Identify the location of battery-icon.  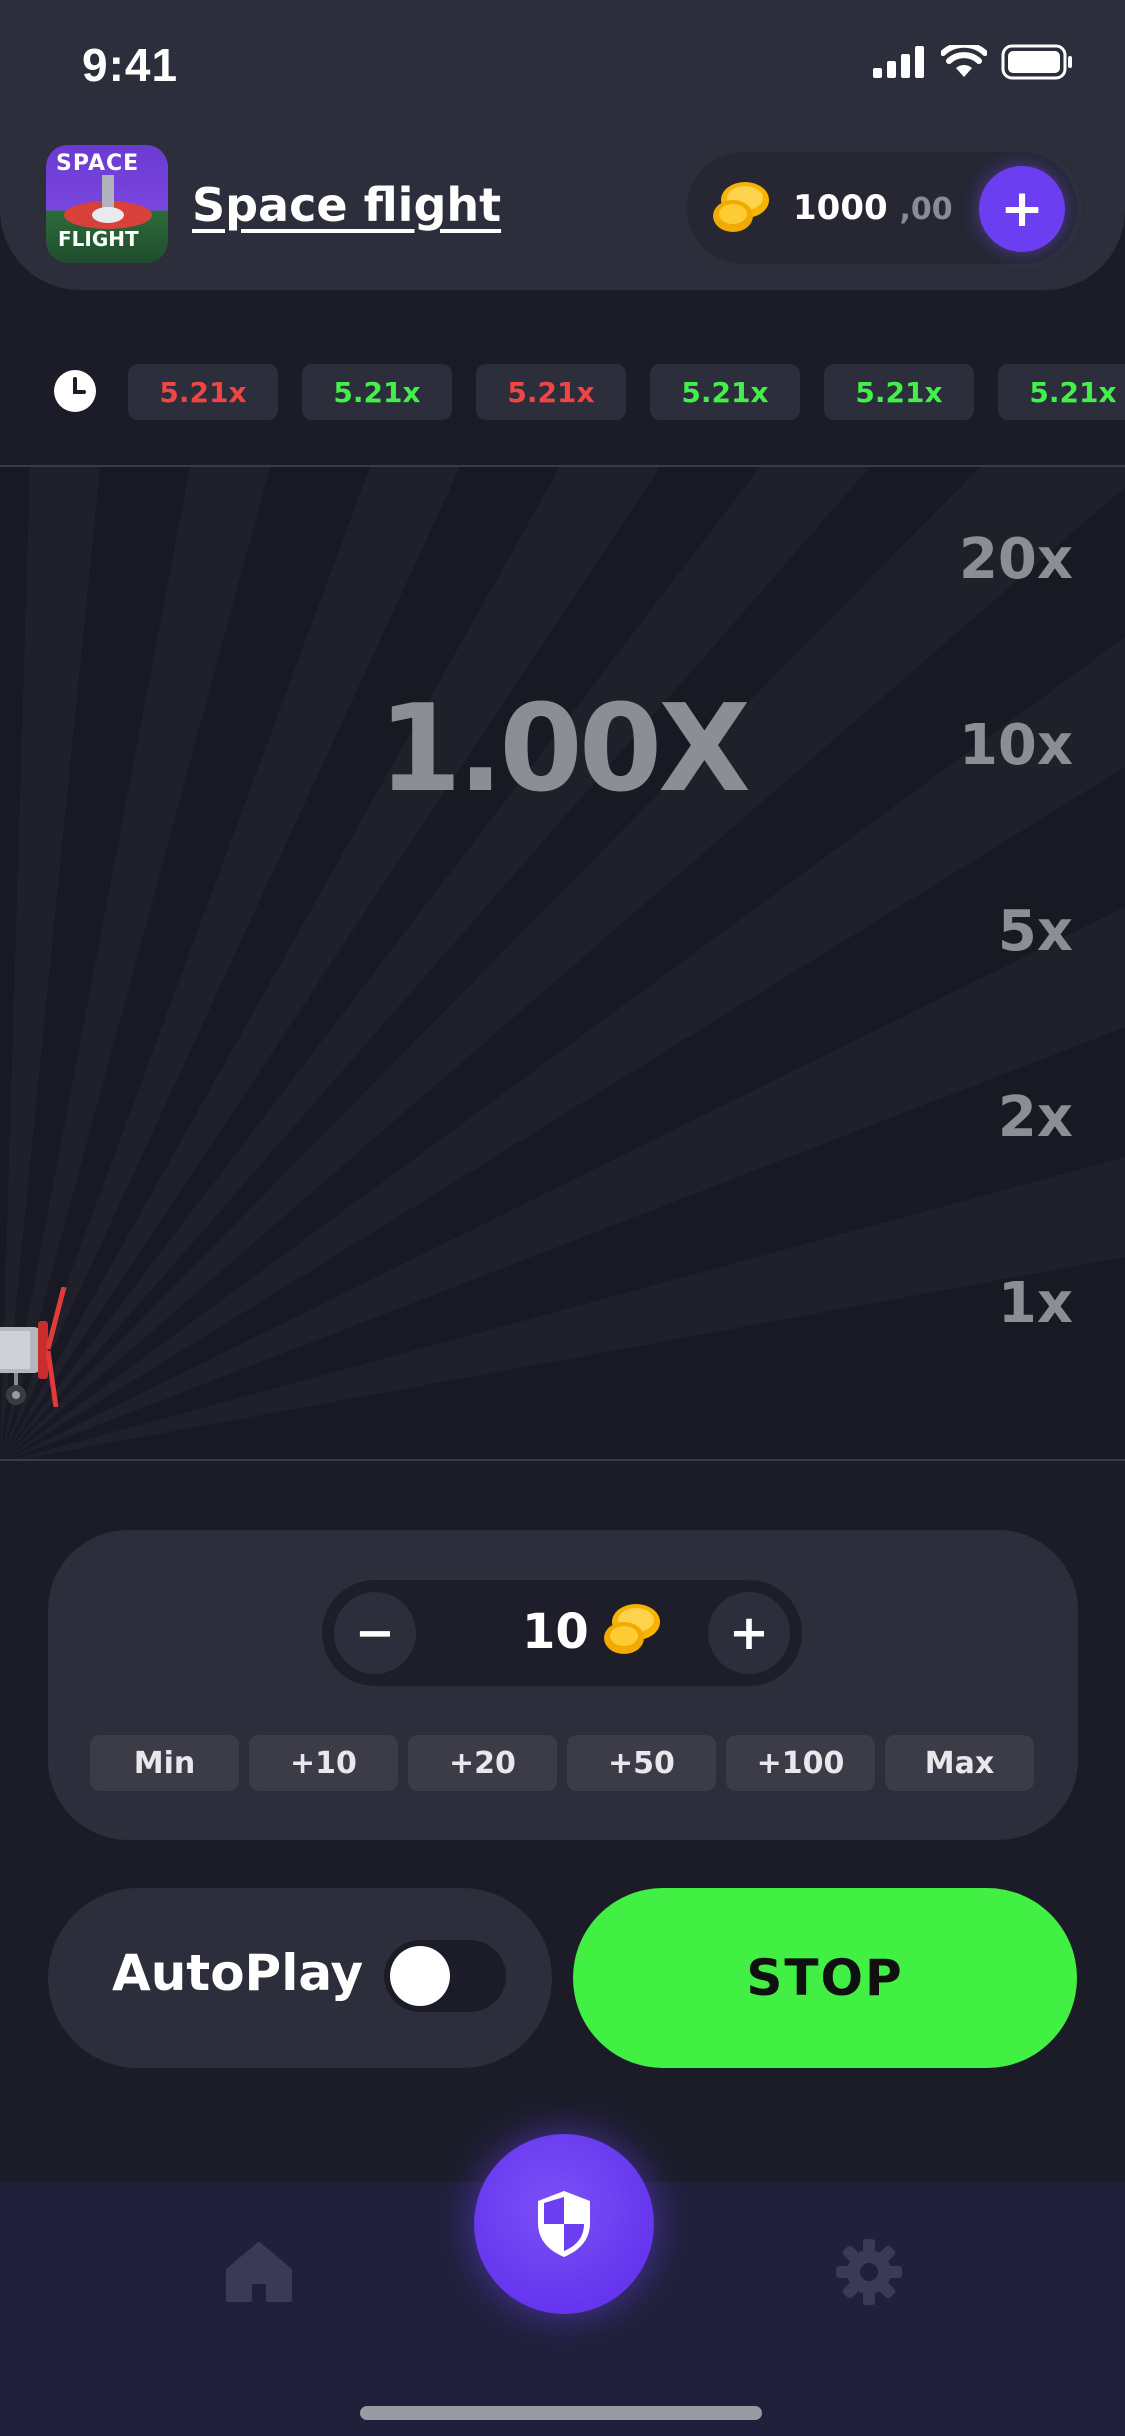
(1036, 62).